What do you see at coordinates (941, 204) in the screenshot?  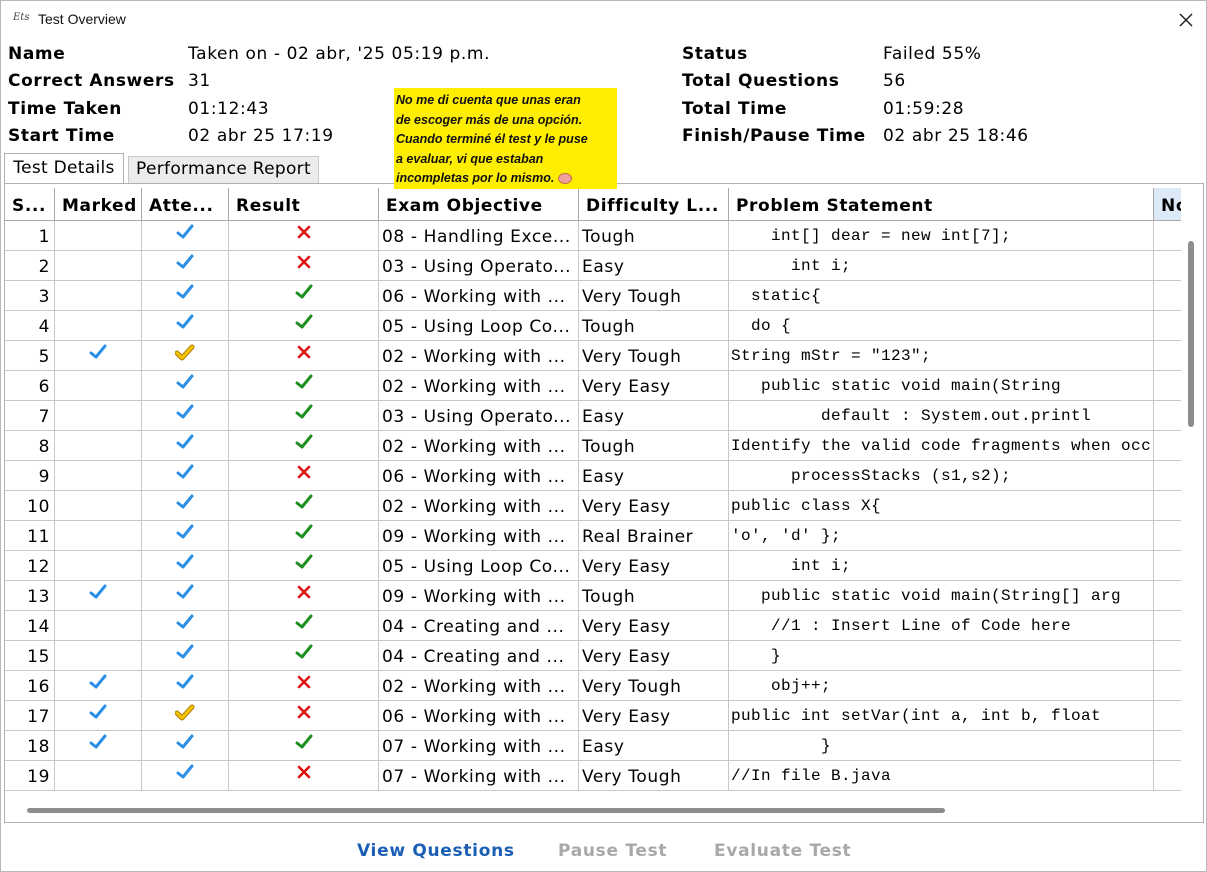 I see `col-header-problem: Problem Statement` at bounding box center [941, 204].